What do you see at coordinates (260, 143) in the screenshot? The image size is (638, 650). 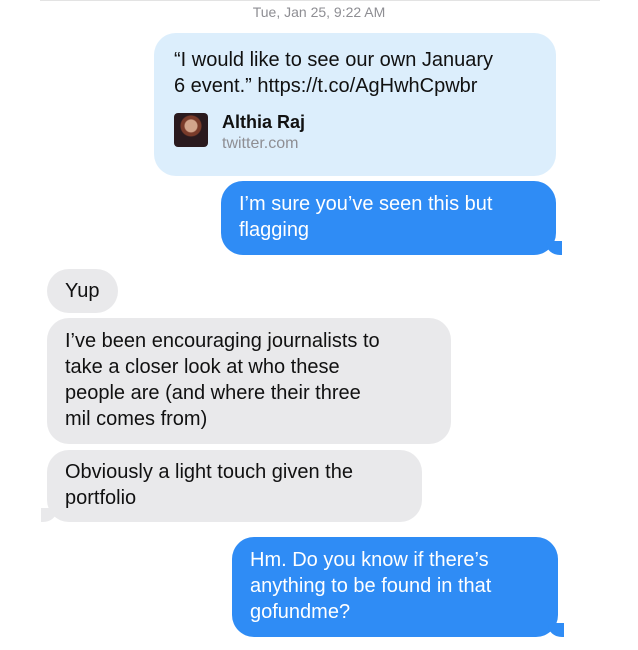 I see `link-preview-domain: twitter.com` at bounding box center [260, 143].